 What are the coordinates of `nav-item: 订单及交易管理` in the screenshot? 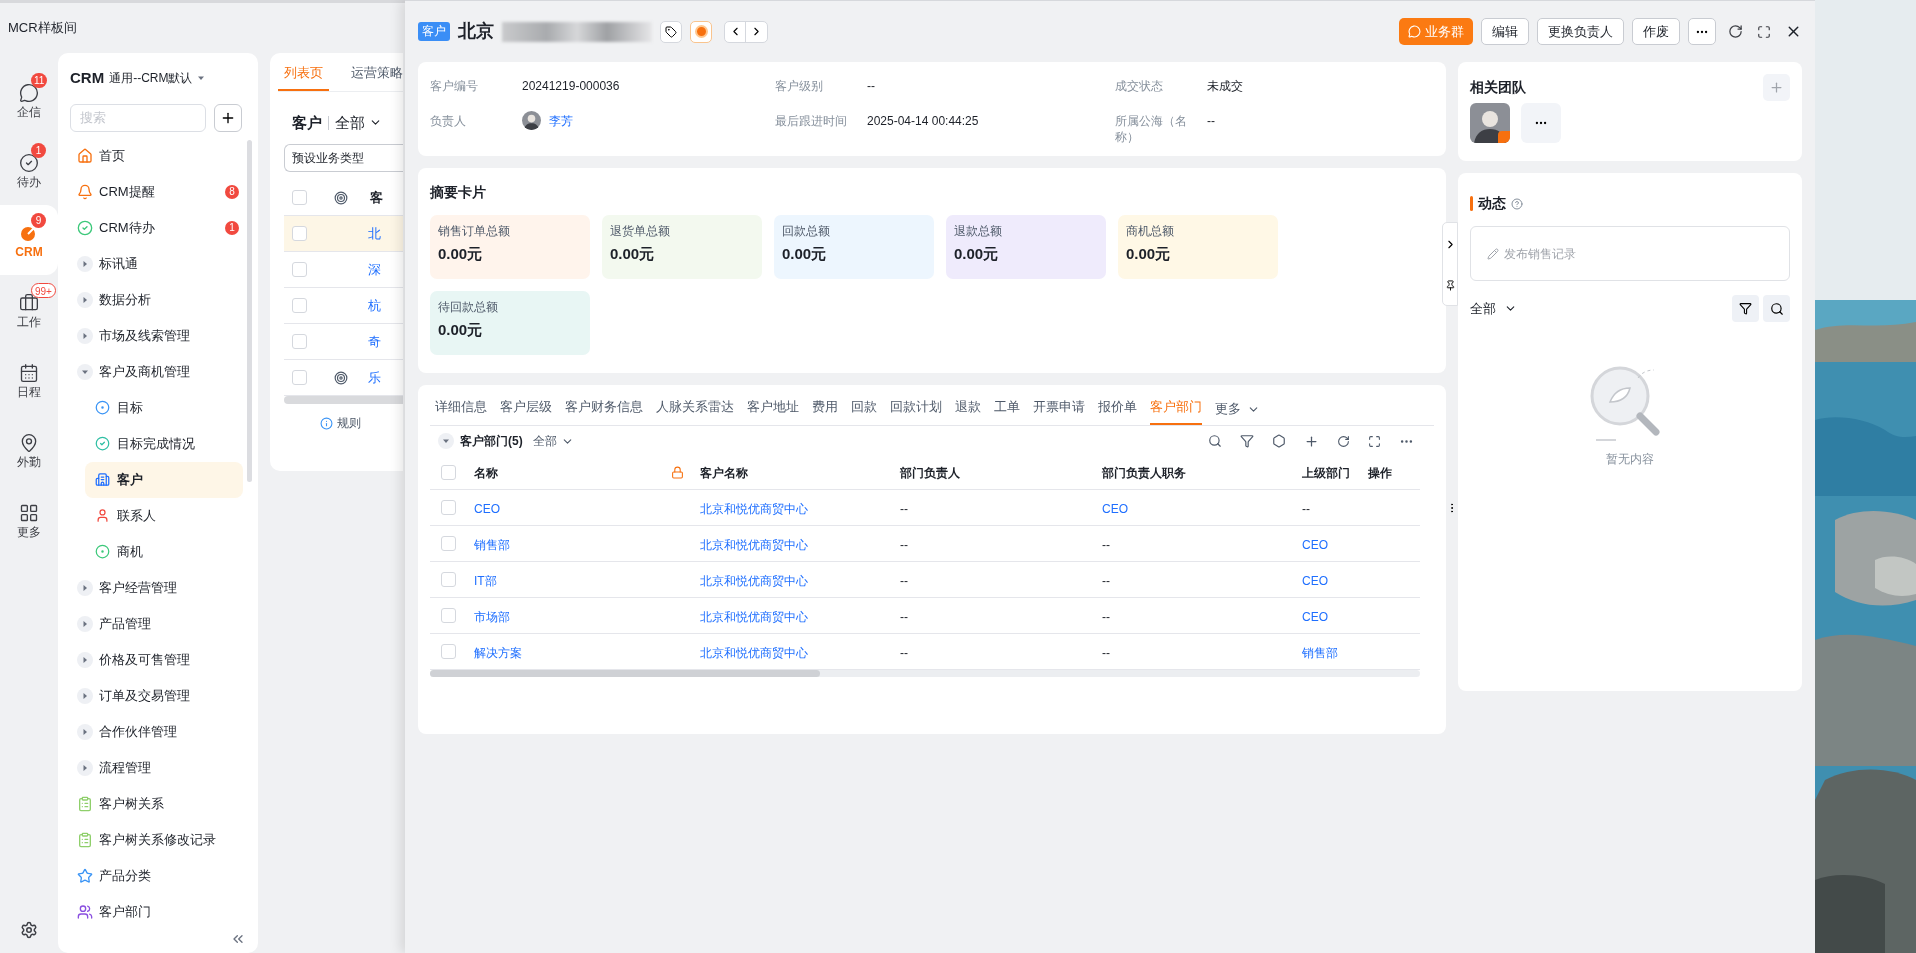 It's located at (157, 695).